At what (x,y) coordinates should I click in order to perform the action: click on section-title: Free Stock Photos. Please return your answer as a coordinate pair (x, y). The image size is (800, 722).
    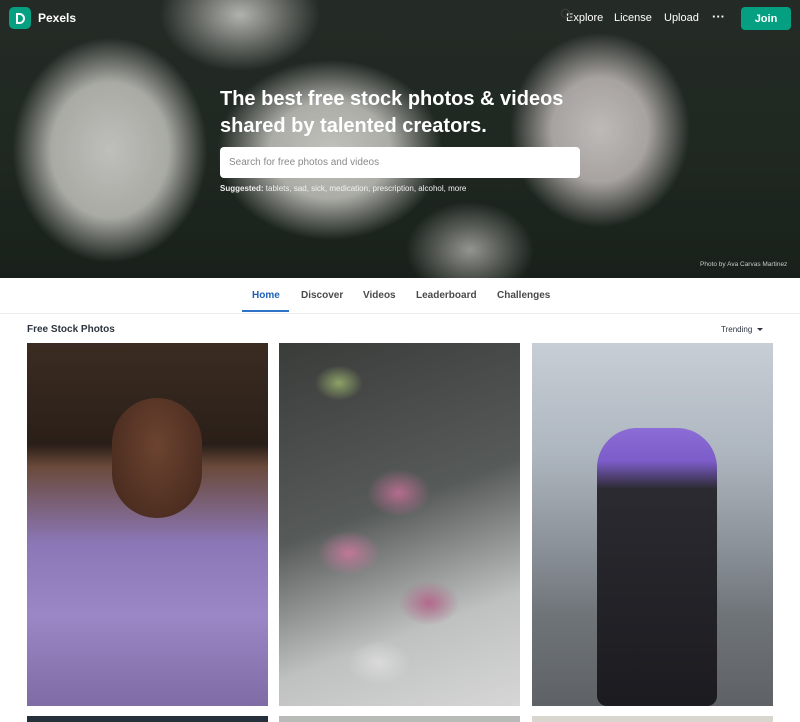
    Looking at the image, I should click on (71, 329).